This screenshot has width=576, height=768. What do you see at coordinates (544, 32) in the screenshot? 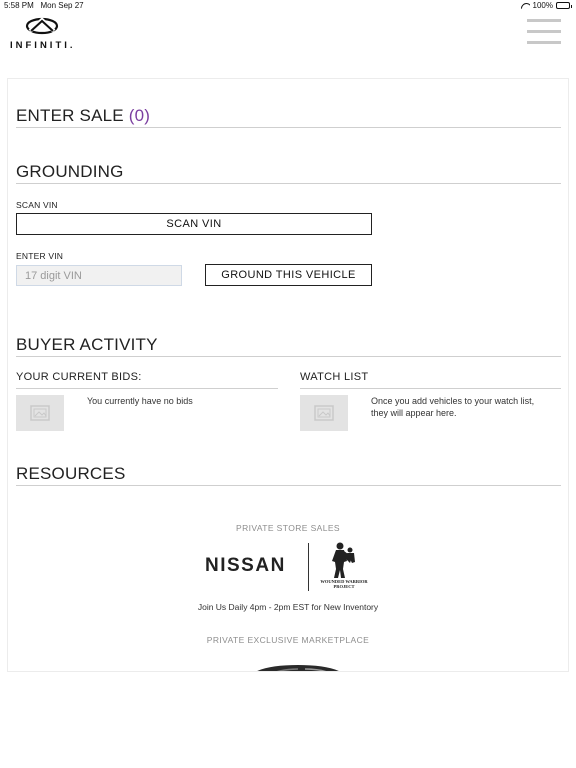
I see `hamburger-menu-icon` at bounding box center [544, 32].